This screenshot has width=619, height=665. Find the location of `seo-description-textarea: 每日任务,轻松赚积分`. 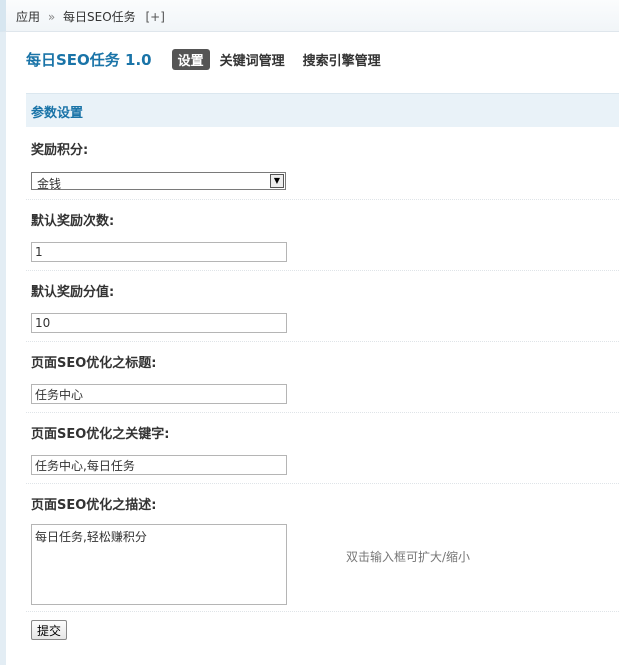

seo-description-textarea: 每日任务,轻松赚积分 is located at coordinates (159, 564).